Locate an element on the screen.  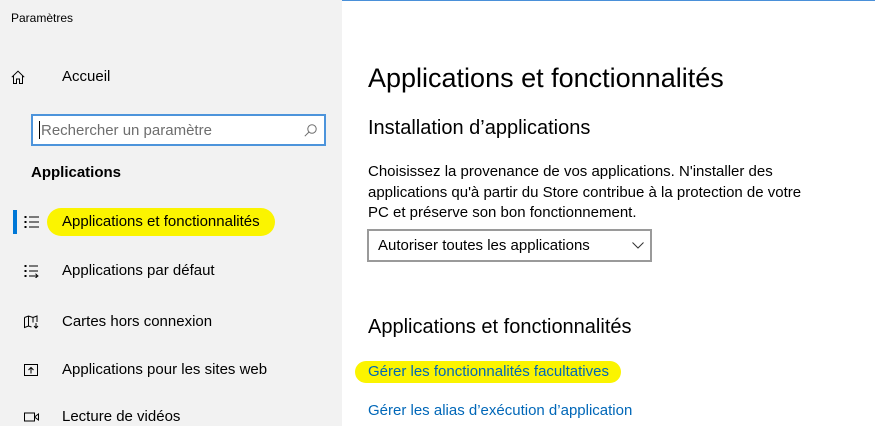
search-box is located at coordinates (178, 130).